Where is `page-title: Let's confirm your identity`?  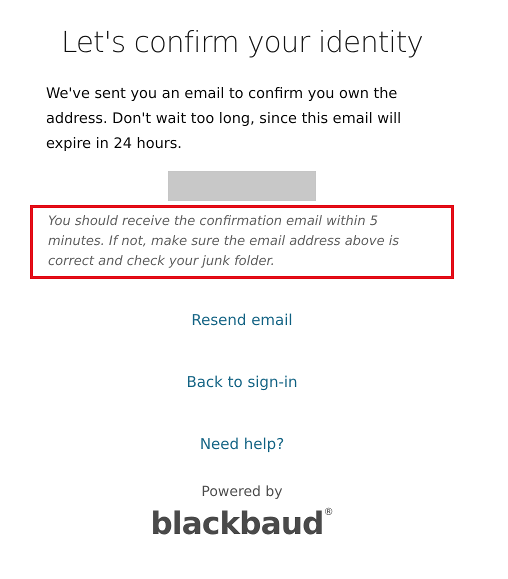 page-title: Let's confirm your identity is located at coordinates (242, 42).